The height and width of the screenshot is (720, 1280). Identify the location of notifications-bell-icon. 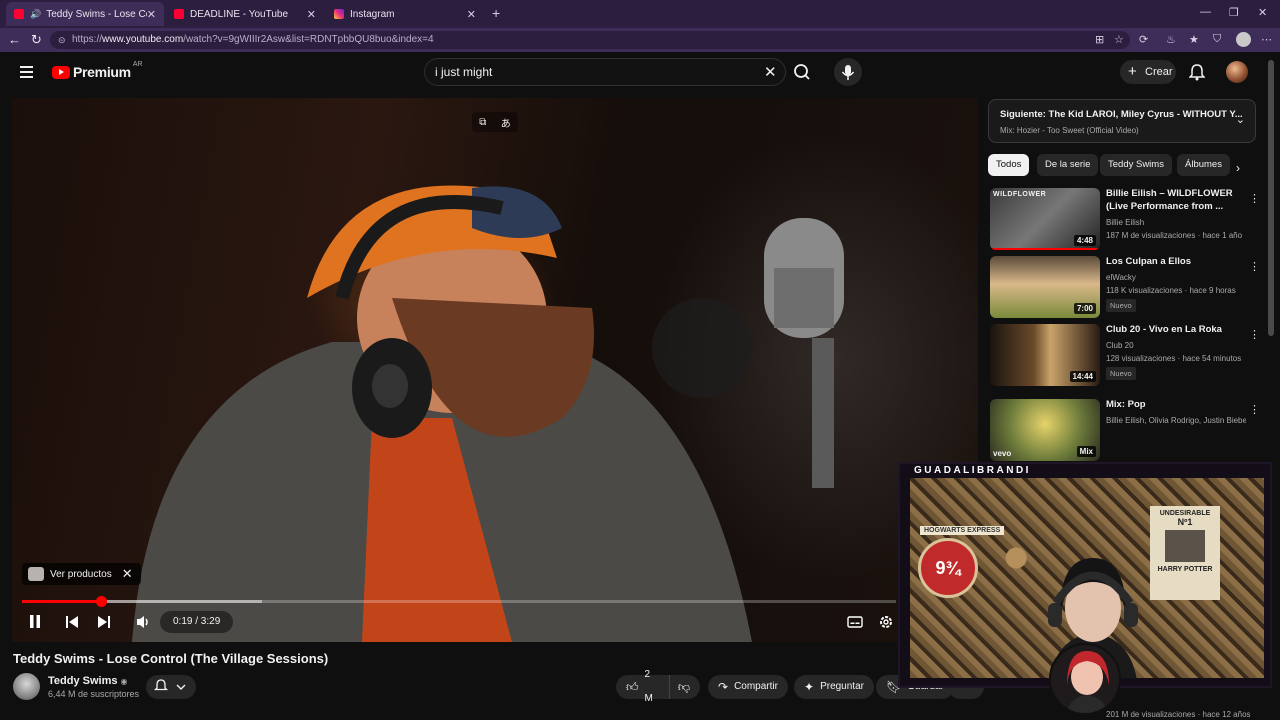
(1197, 72).